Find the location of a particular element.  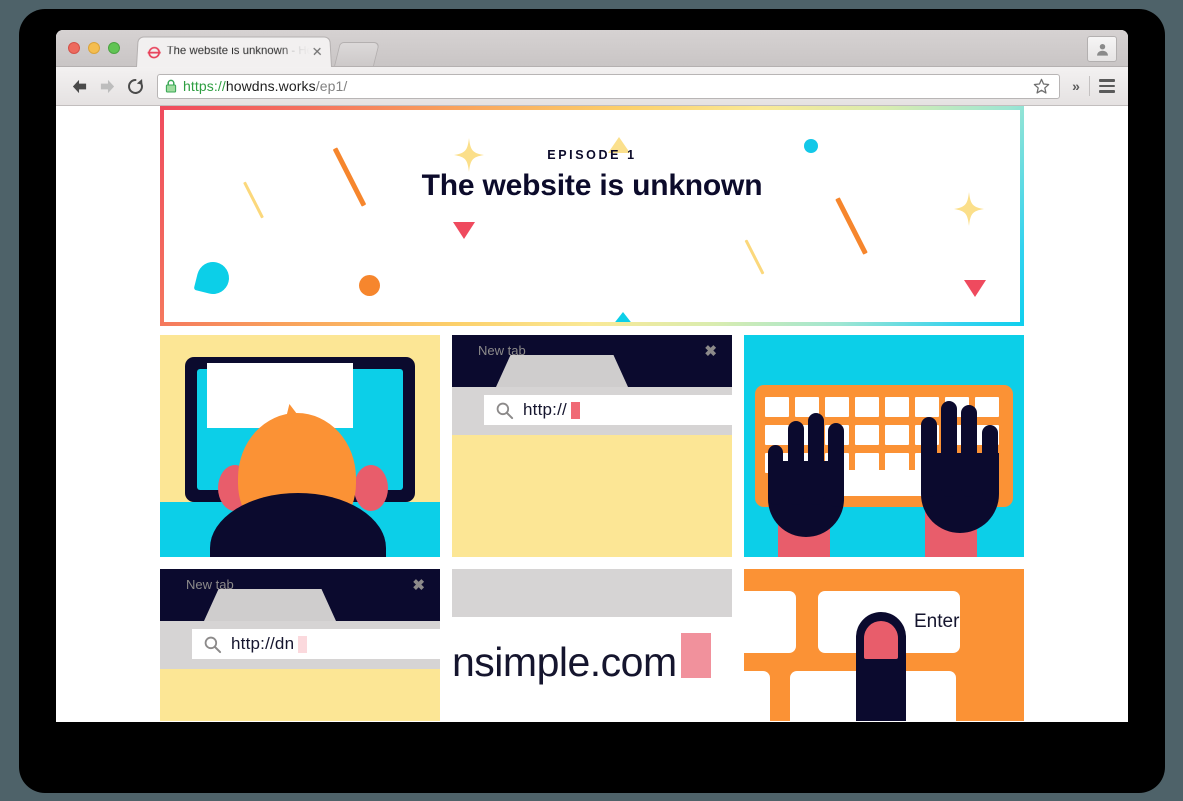

hamburger-menu-icon is located at coordinates (1107, 86).